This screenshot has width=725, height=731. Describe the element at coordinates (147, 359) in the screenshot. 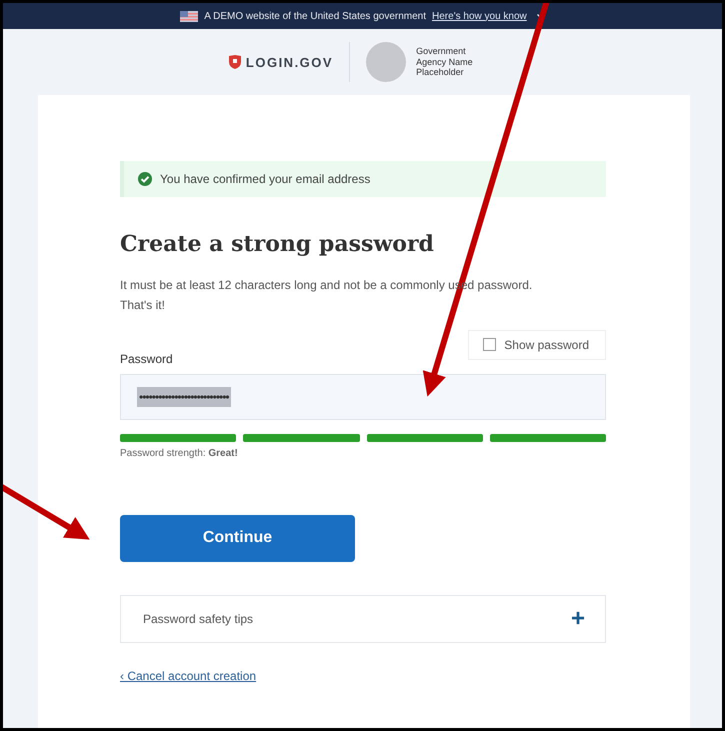

I see `field-label: Password` at that location.